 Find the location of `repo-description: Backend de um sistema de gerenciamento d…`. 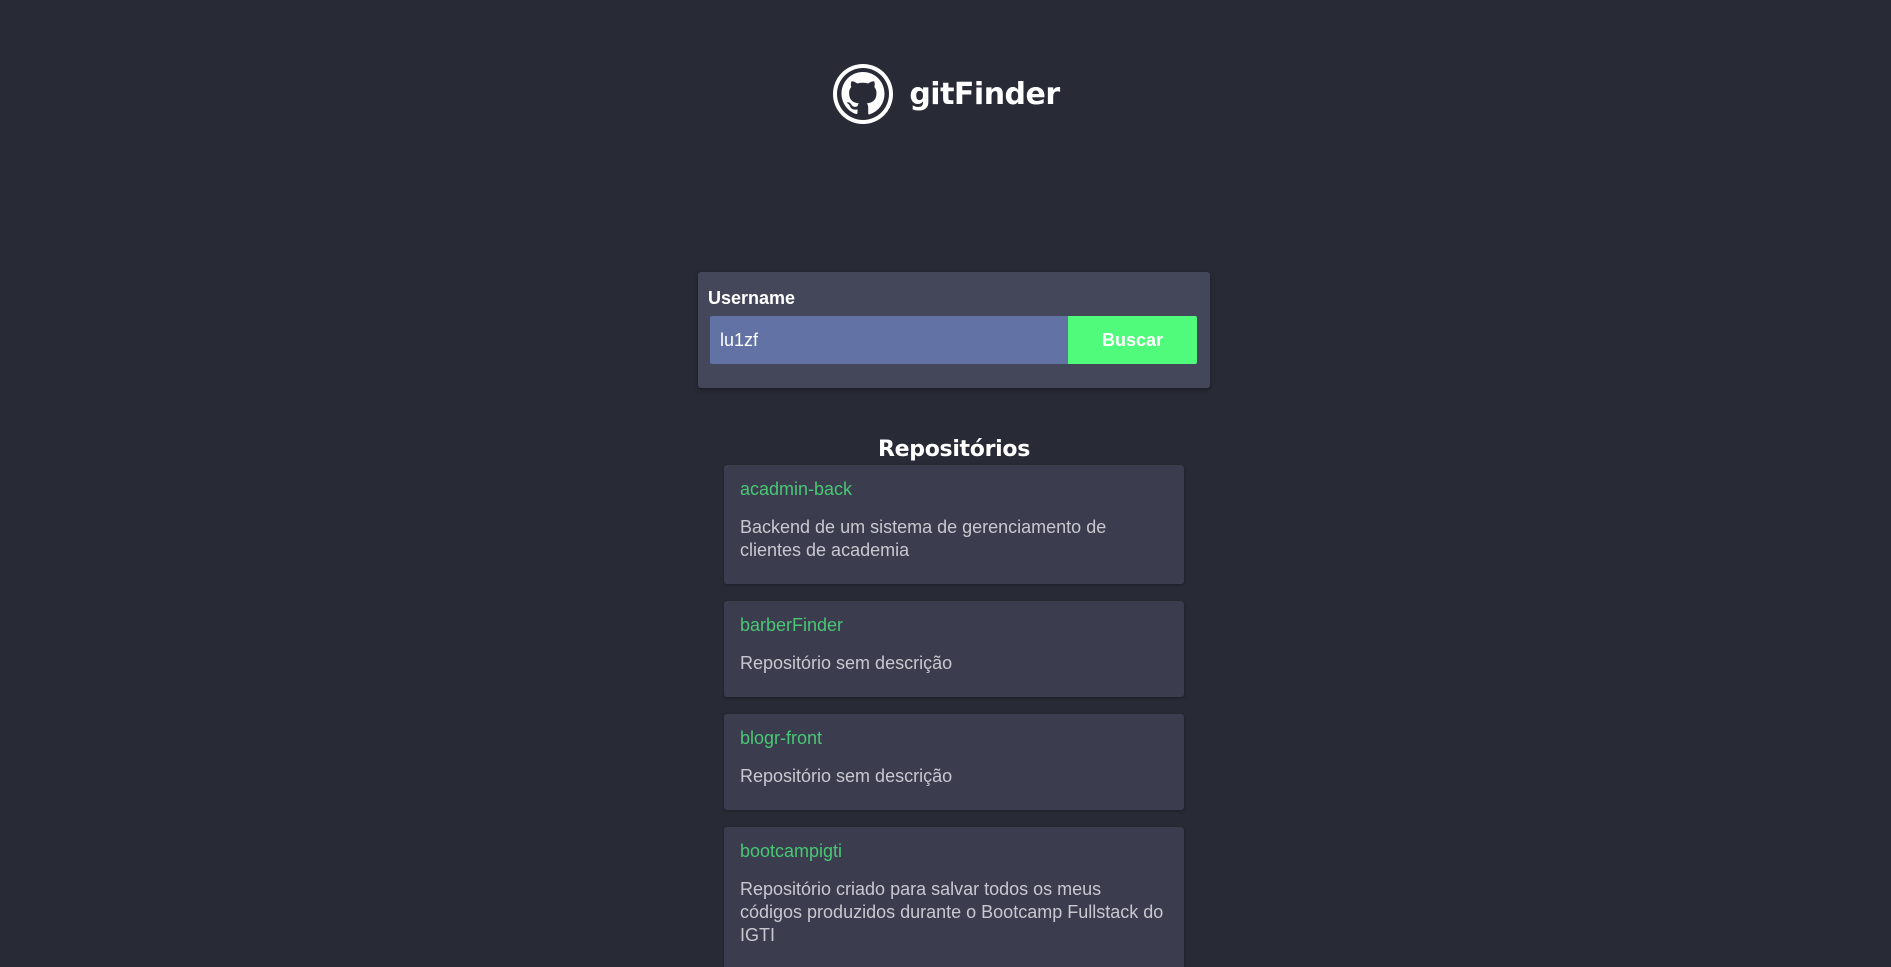

repo-description: Backend de um sistema de gerenciamento d… is located at coordinates (923, 538).